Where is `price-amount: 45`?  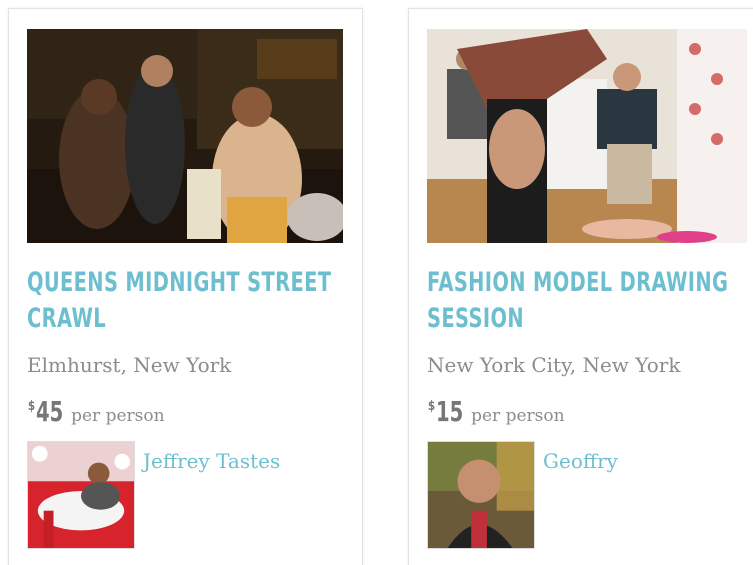
price-amount: 45 is located at coordinates (50, 411).